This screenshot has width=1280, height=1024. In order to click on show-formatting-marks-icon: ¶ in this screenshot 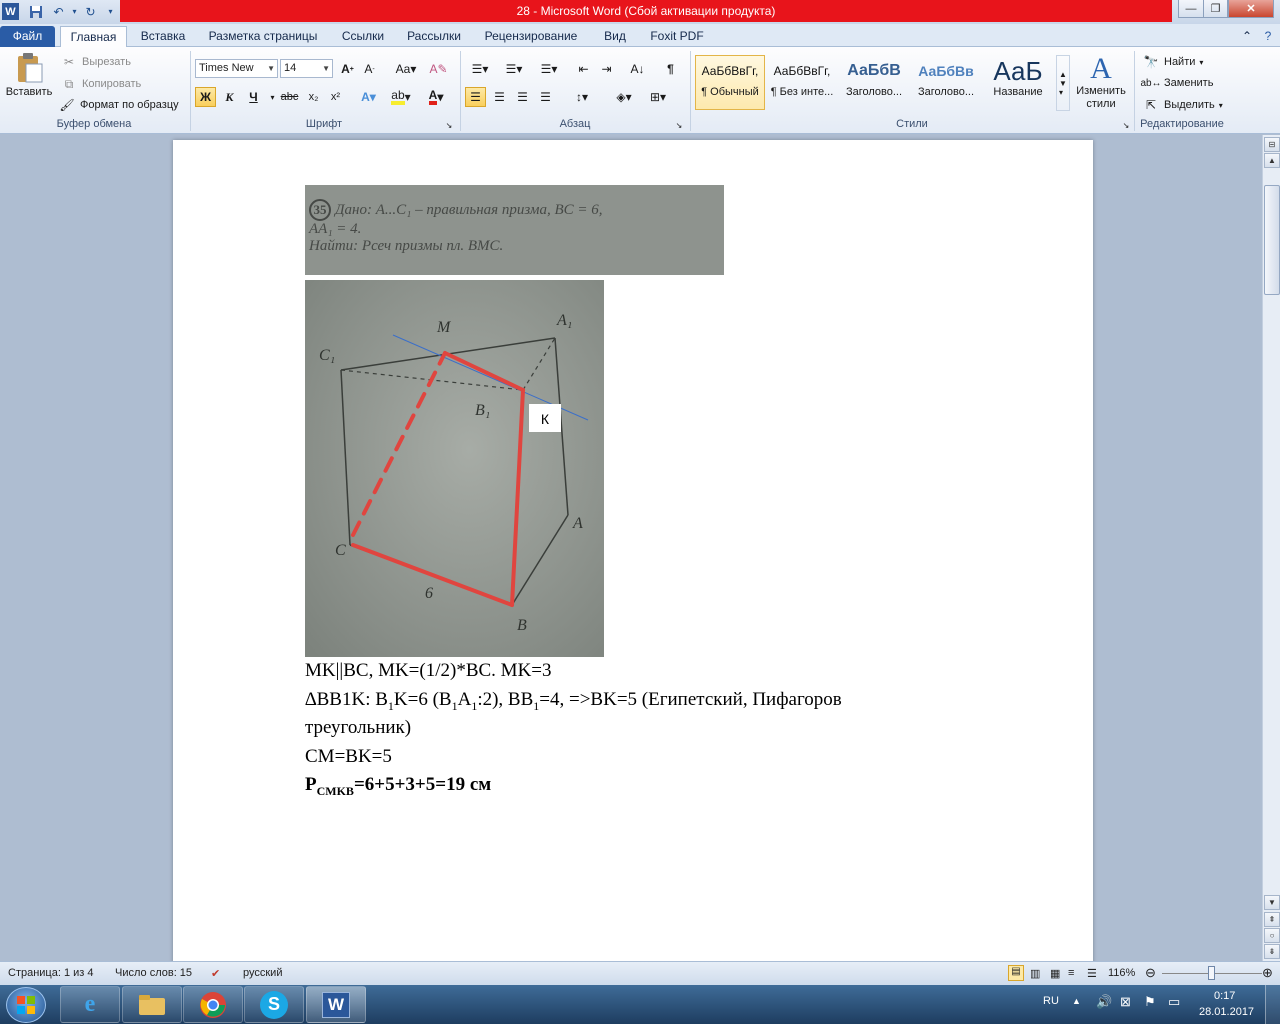, I will do `click(670, 69)`.